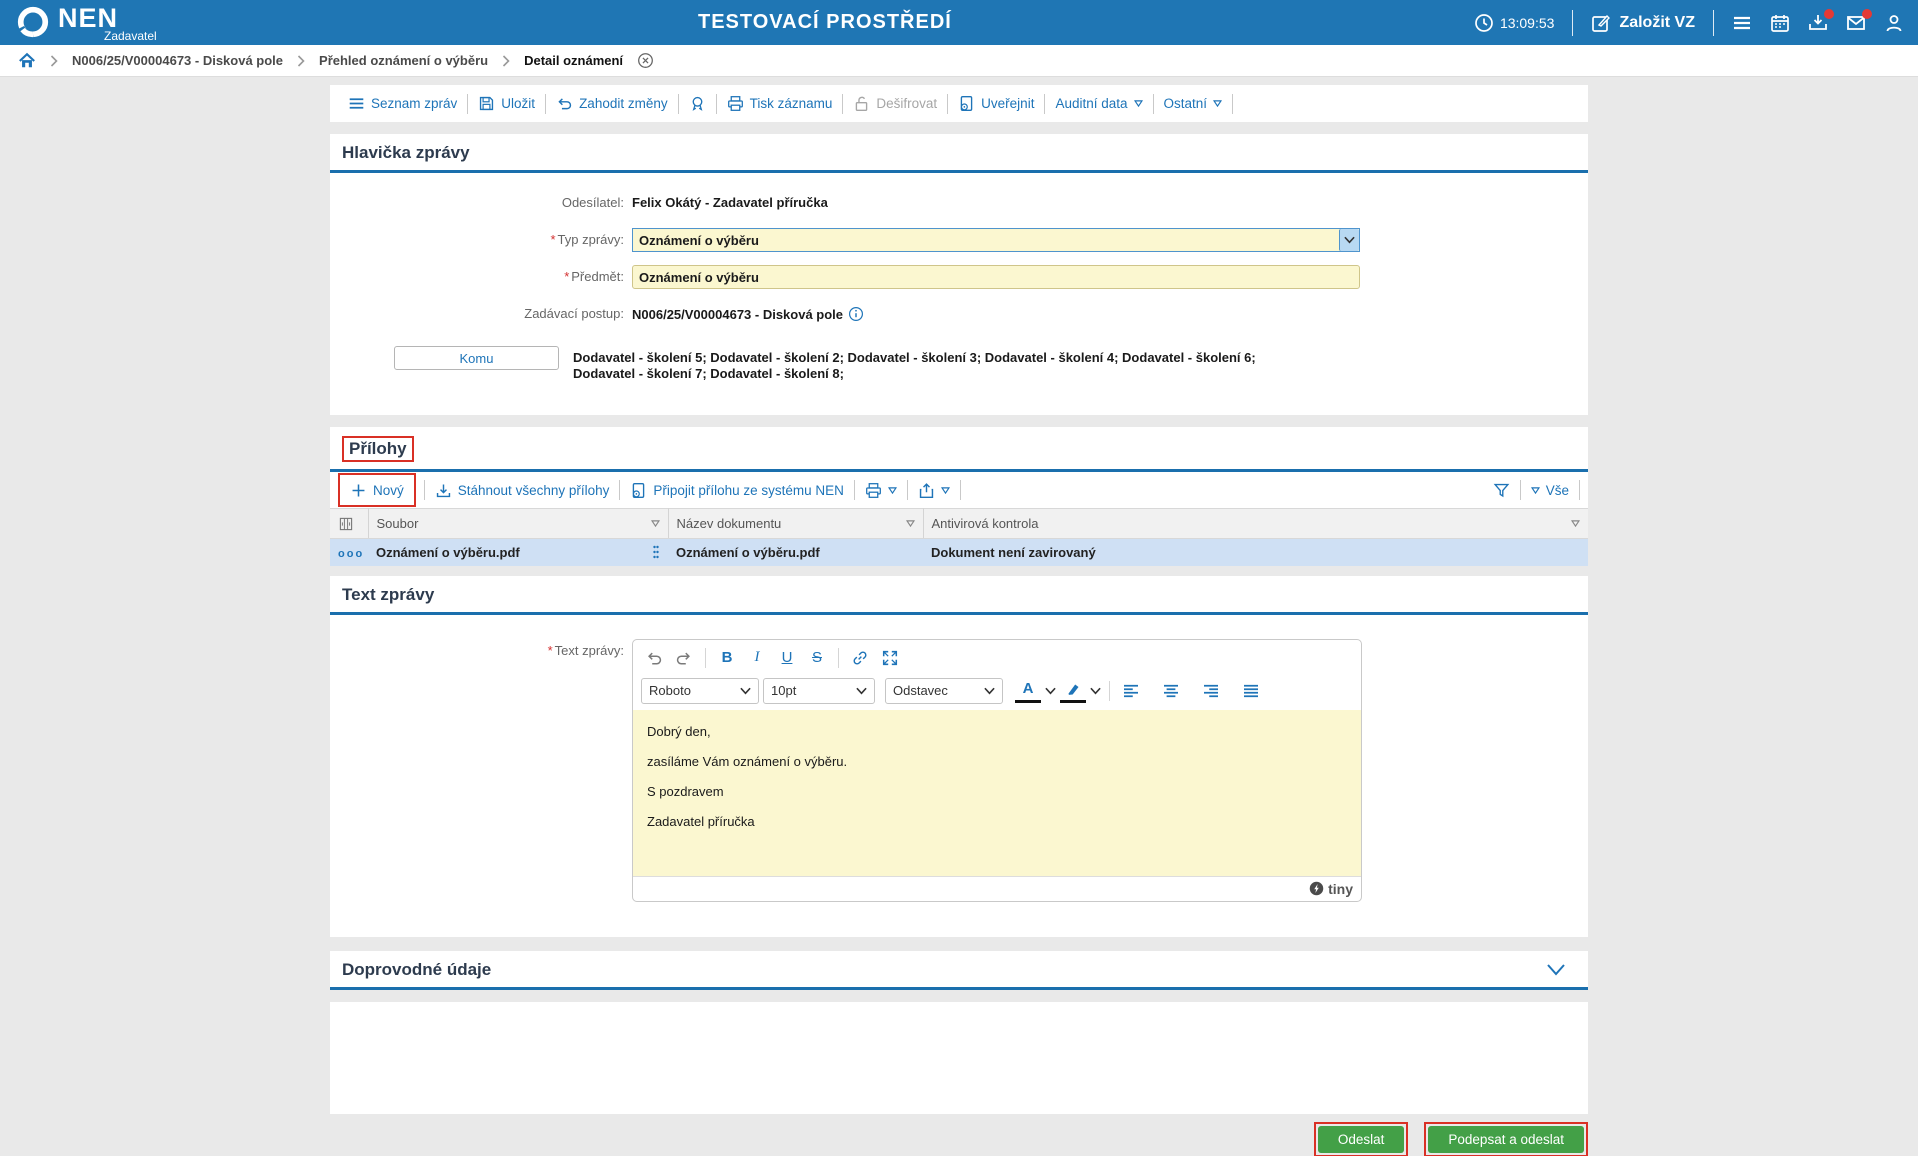 This screenshot has height=1156, width=1918. What do you see at coordinates (349, 523) in the screenshot?
I see `column-settings-header` at bounding box center [349, 523].